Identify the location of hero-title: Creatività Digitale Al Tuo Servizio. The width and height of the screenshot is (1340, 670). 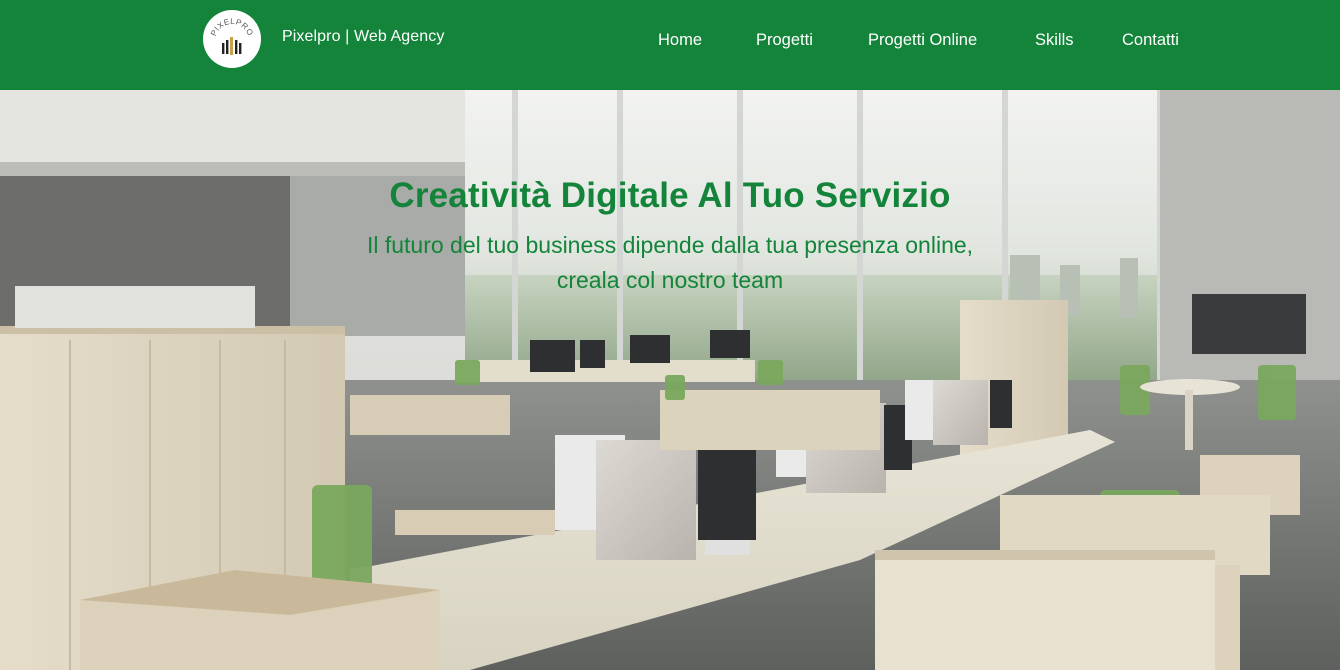
(670, 195).